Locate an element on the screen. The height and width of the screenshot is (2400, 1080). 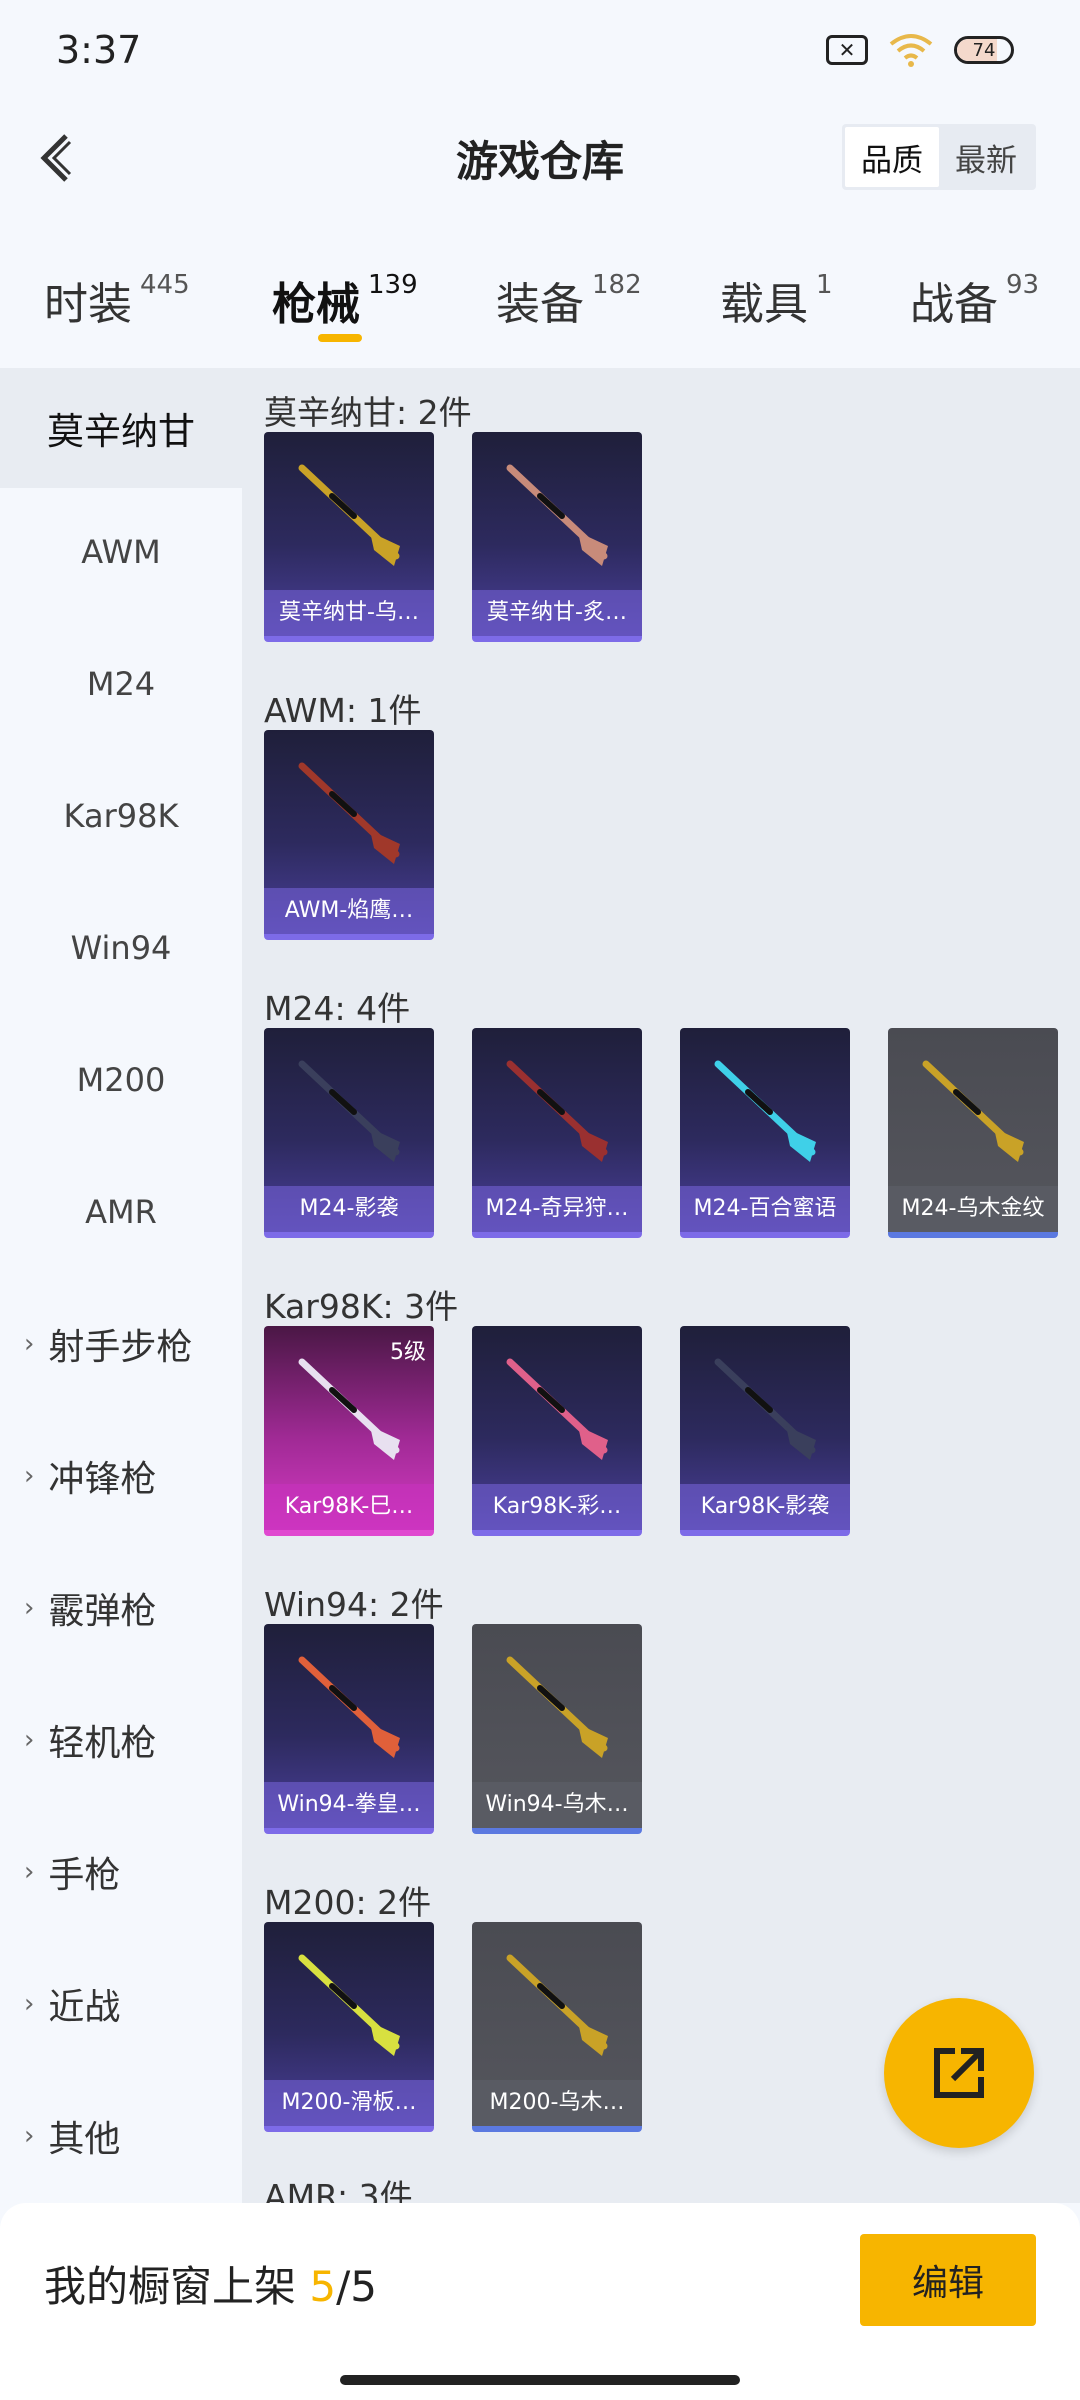
sidebar-group-smg: › 冲锋枪 is located at coordinates (121, 1476).